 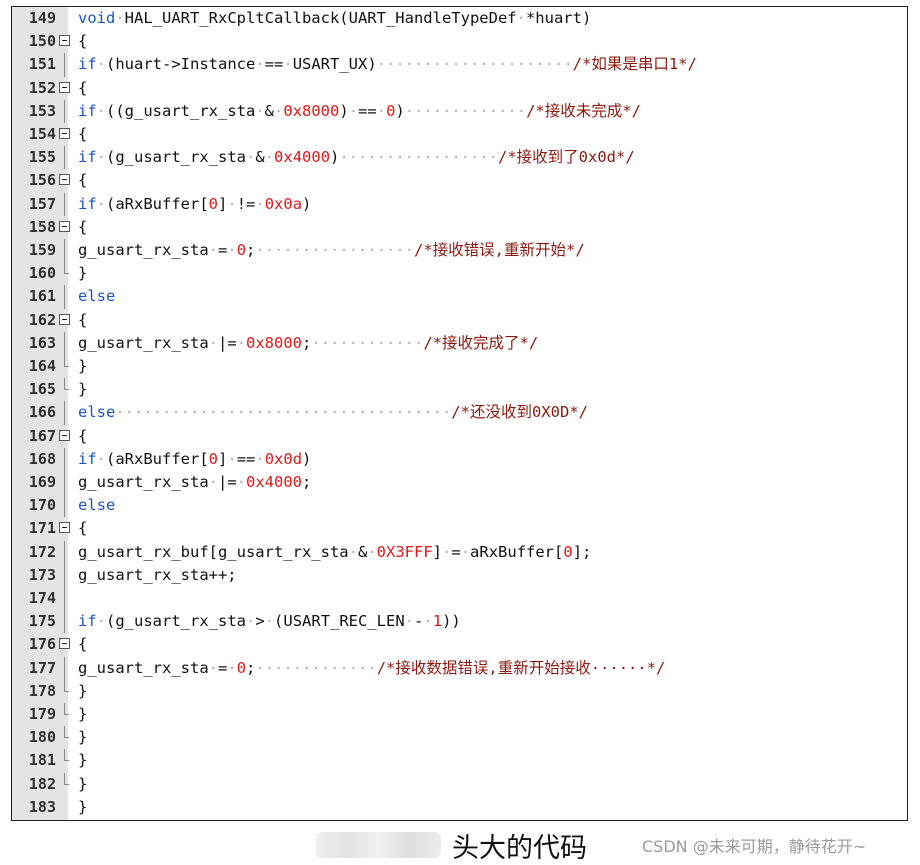 I want to click on code-line: 174, so click(x=459, y=599).